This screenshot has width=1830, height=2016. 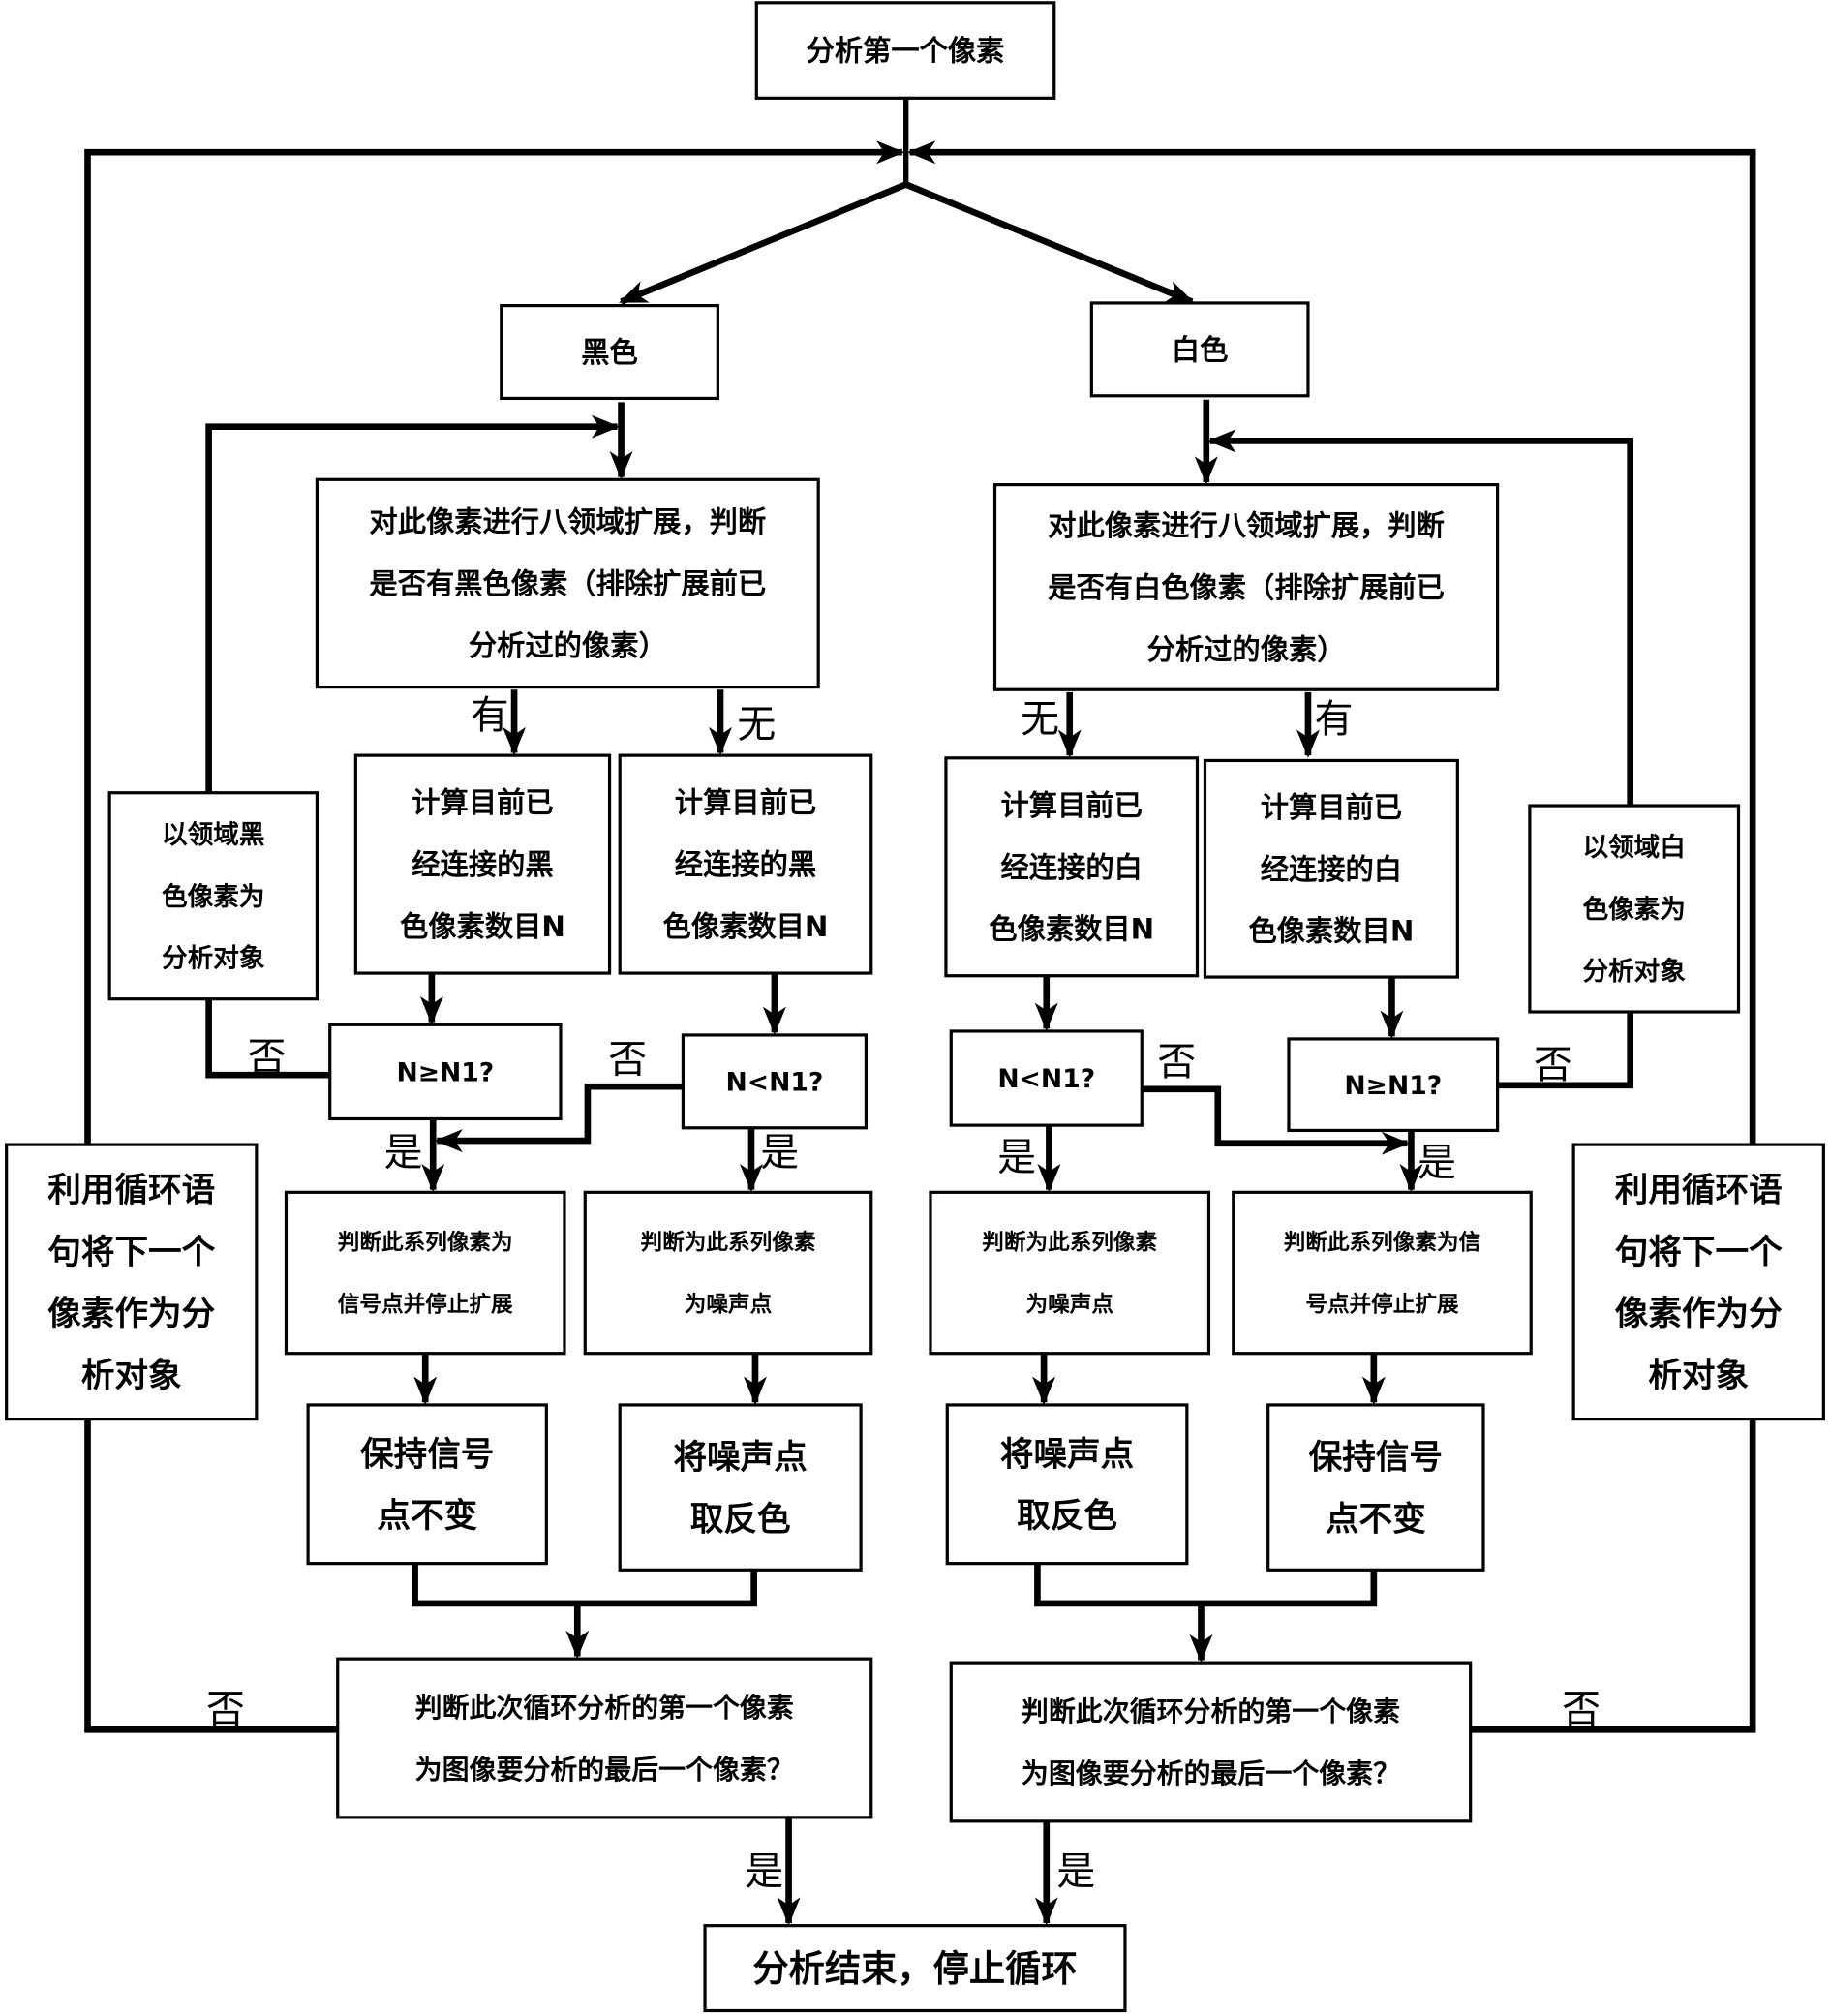 I want to click on node-invert-black: 将噪声点取反色, so click(x=740, y=1487).